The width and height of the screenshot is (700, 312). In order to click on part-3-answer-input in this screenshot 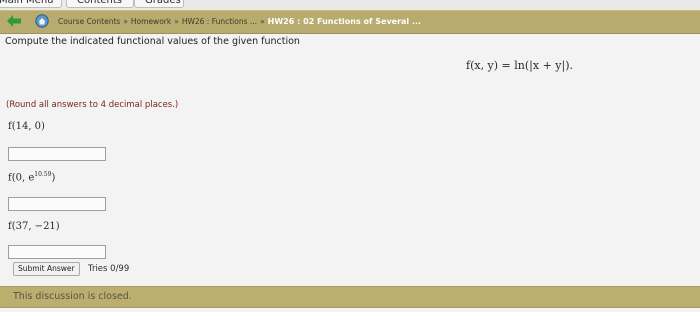, I will do `click(57, 252)`.